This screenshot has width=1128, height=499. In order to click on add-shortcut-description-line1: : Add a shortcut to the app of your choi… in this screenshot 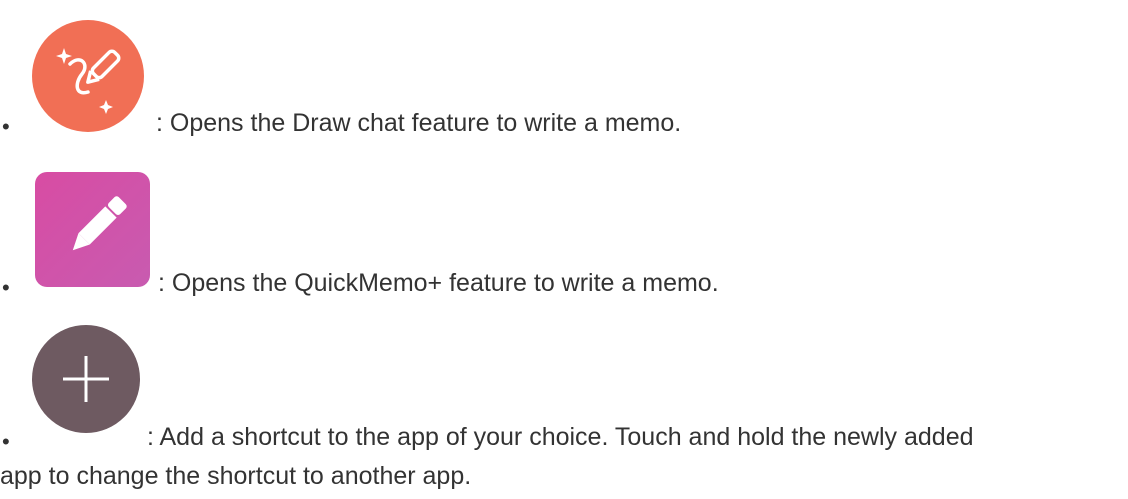, I will do `click(560, 437)`.